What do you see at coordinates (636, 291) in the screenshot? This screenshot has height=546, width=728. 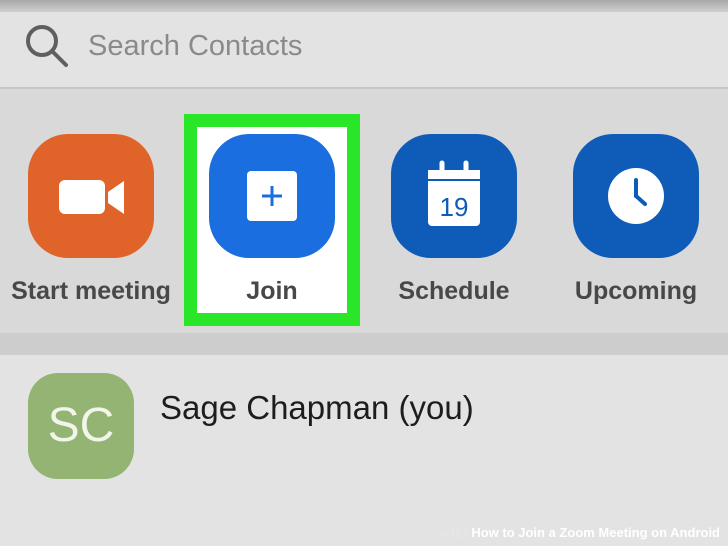 I see `upcoming-label: Upcoming` at bounding box center [636, 291].